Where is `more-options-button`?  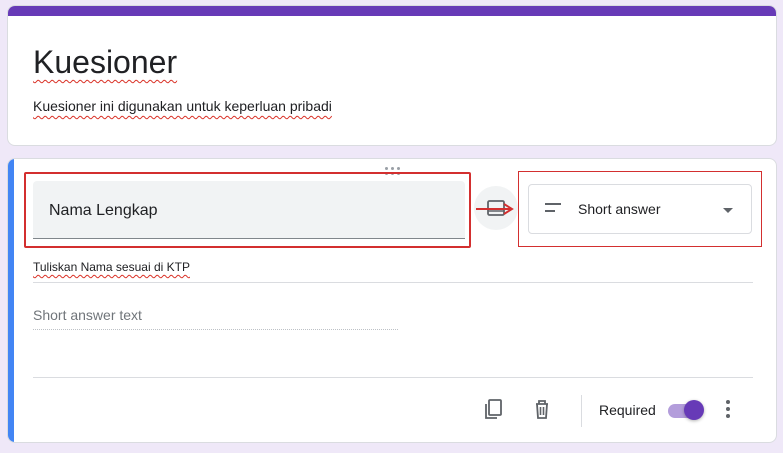 more-options-button is located at coordinates (728, 409).